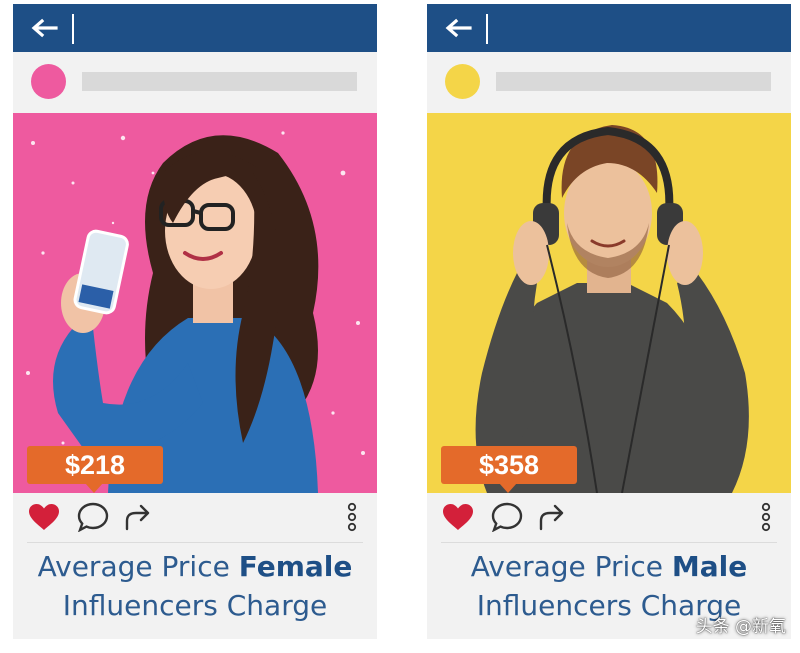 The image size is (800, 653). What do you see at coordinates (509, 469) in the screenshot?
I see `price-tag: $358` at bounding box center [509, 469].